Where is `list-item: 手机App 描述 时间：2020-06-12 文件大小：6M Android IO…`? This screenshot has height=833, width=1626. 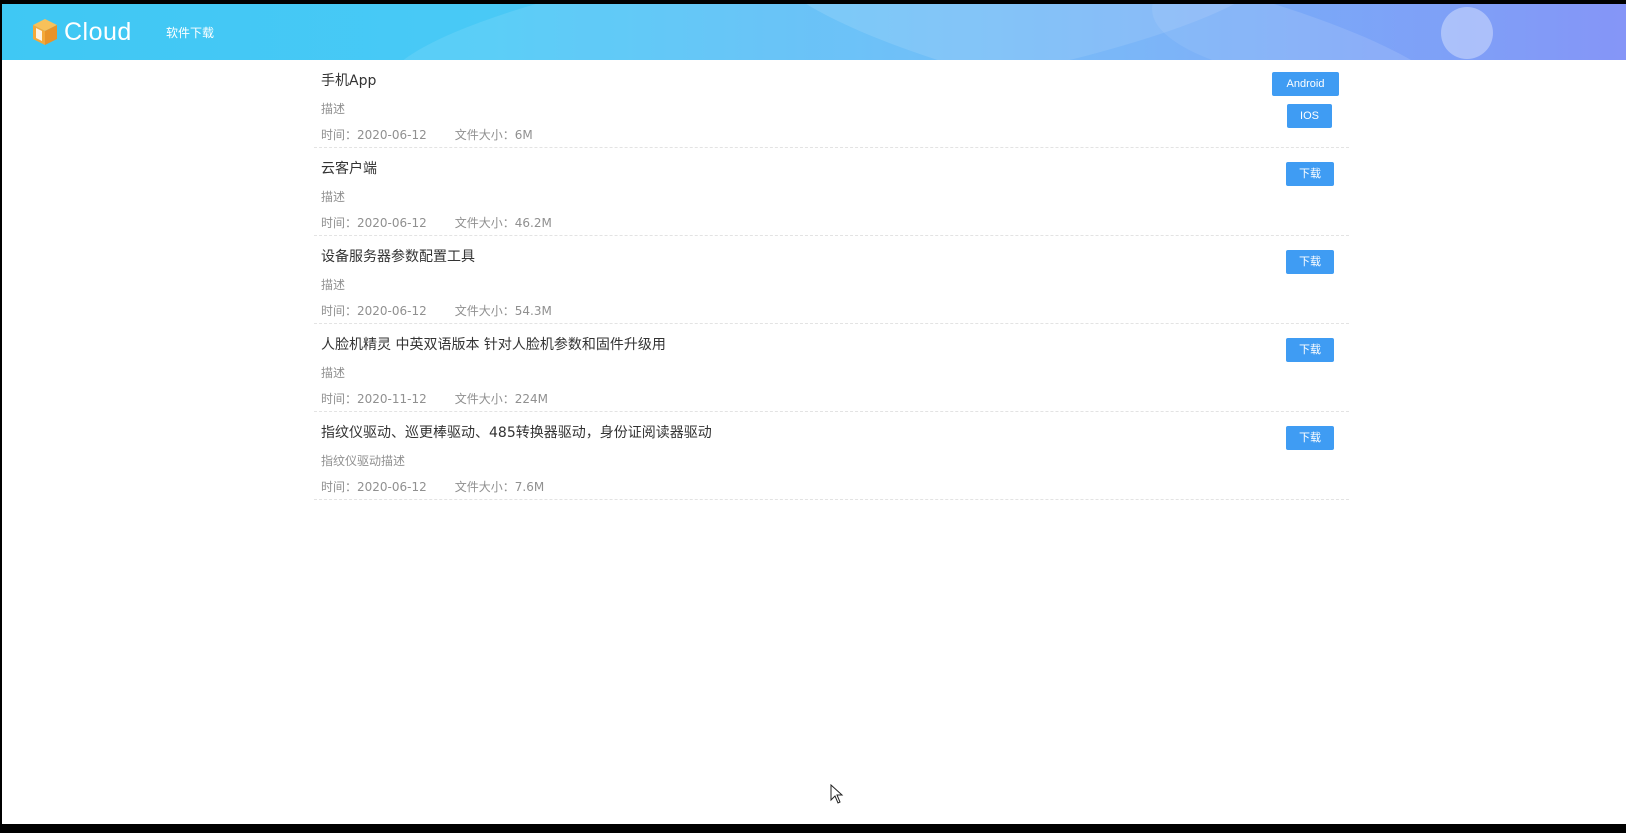 list-item: 手机App 描述 时间：2020-06-12 文件大小：6M Android IO… is located at coordinates (831, 104).